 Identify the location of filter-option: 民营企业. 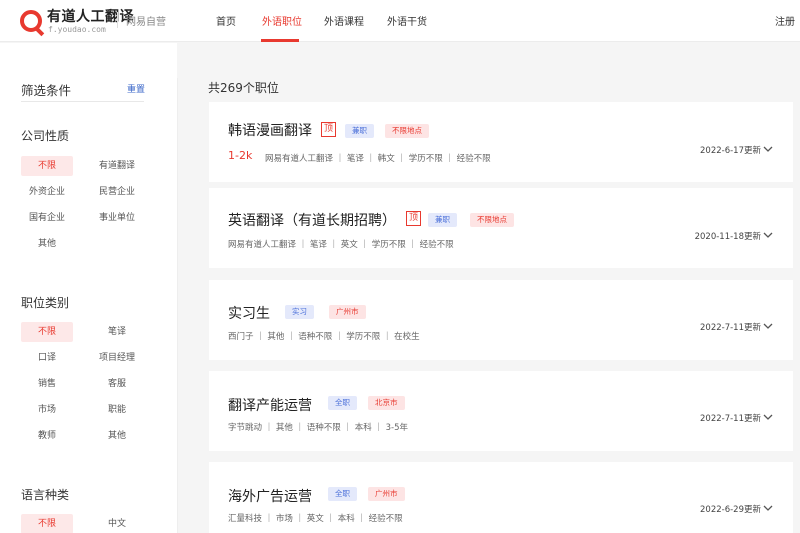
(117, 192).